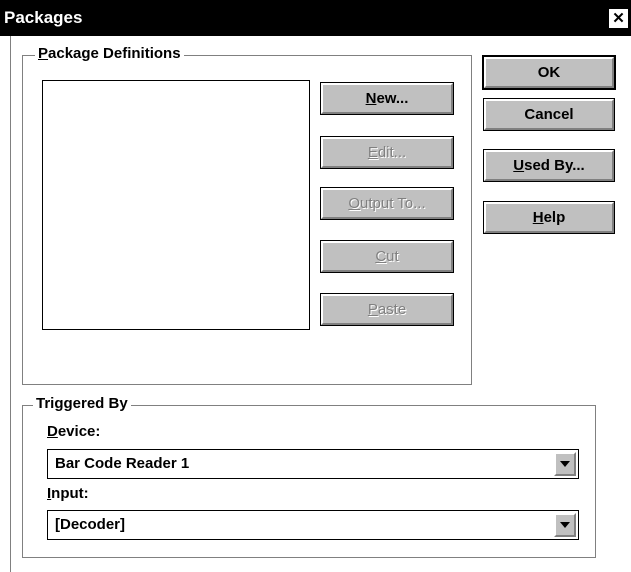 This screenshot has width=631, height=572. Describe the element at coordinates (549, 72) in the screenshot. I see `ok-button: OK` at that location.